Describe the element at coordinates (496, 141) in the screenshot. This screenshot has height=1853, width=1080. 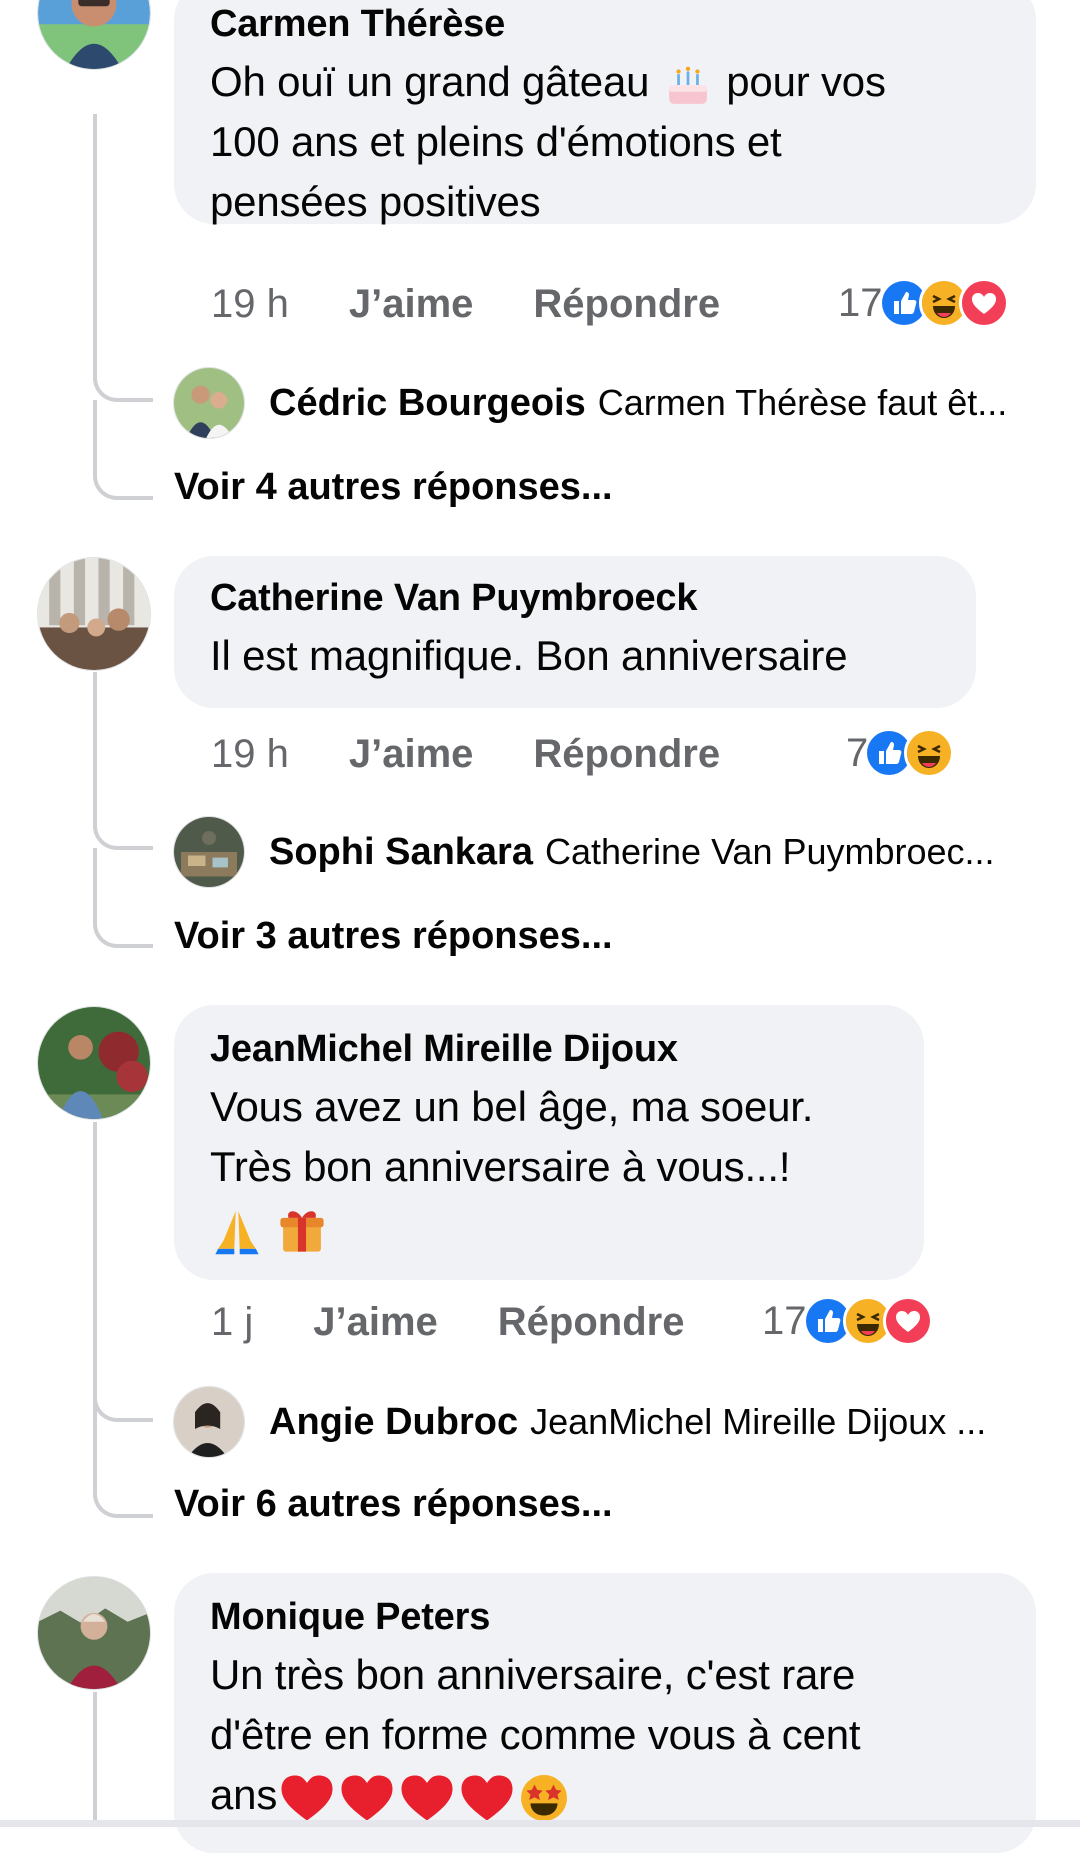
I see `comment-text-line: 100 ans et pleins d'émotions et` at that location.